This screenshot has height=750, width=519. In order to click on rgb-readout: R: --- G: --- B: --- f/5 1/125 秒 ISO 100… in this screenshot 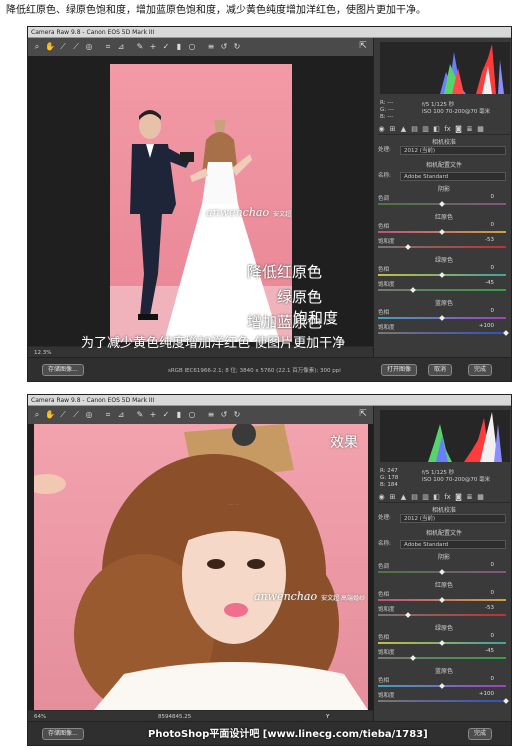, I will do `click(445, 110)`.